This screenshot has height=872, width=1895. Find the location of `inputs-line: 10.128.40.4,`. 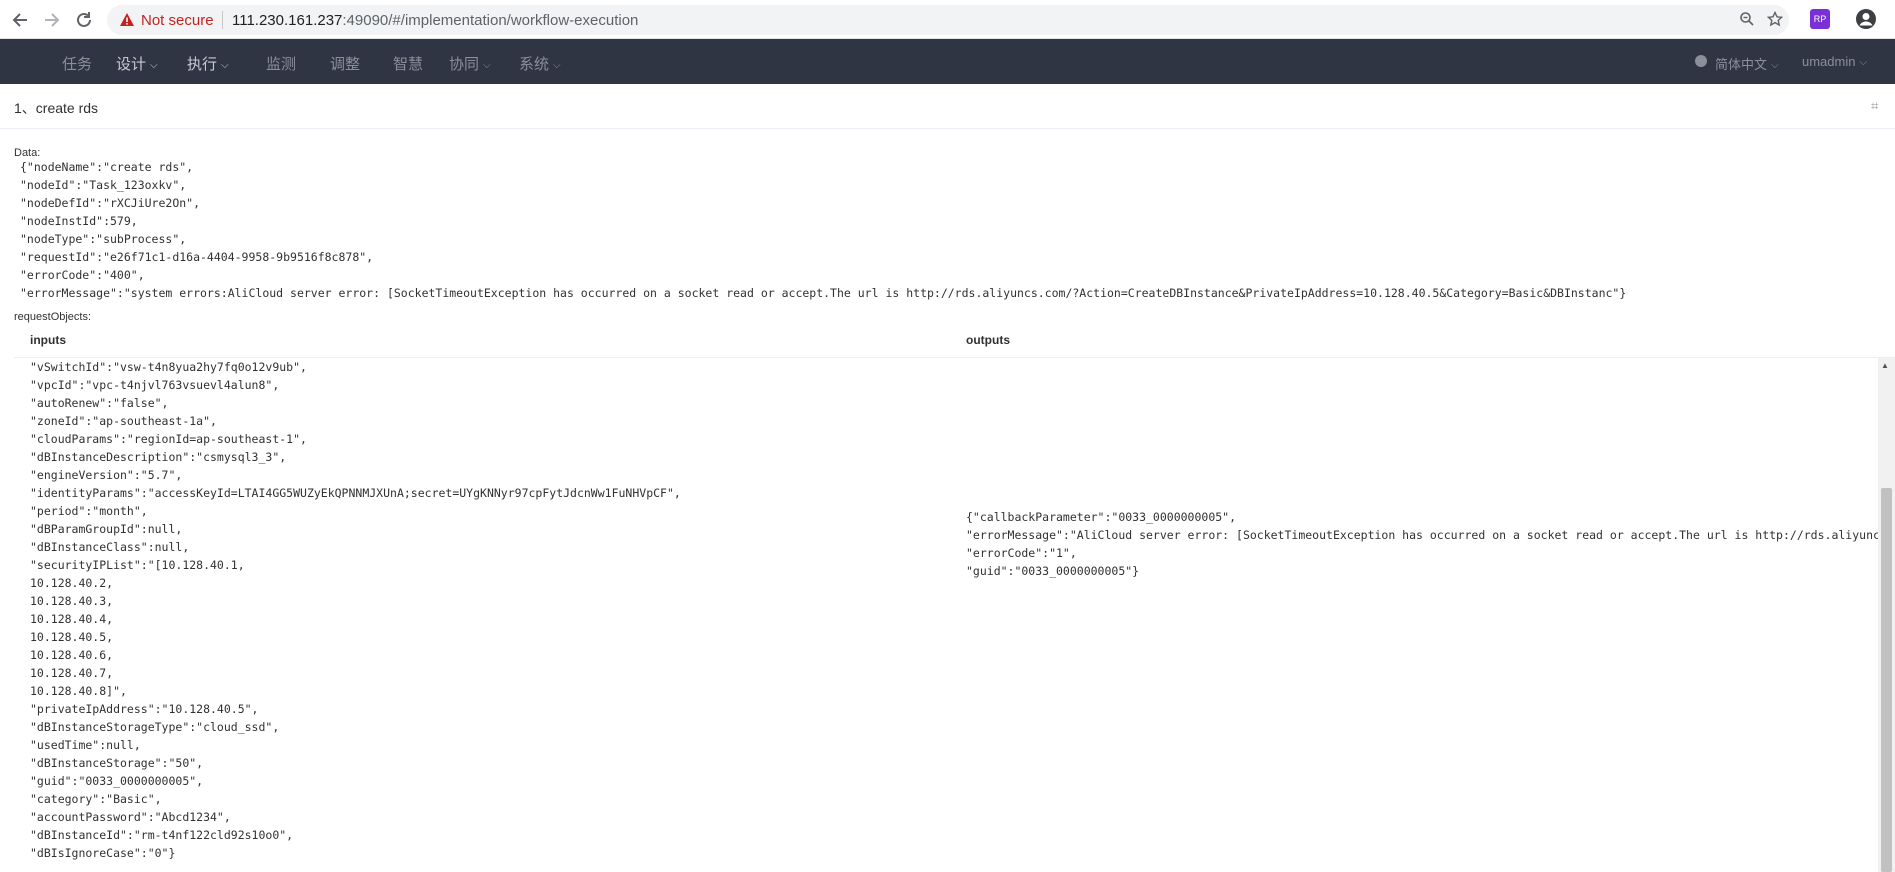

inputs-line: 10.128.40.4, is located at coordinates (72, 619).